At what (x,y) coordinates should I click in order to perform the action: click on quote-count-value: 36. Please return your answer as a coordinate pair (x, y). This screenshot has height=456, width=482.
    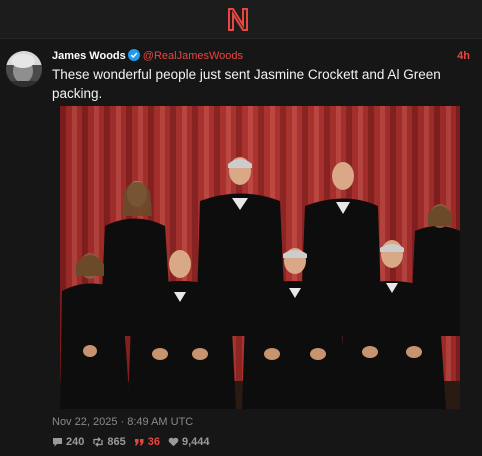
    Looking at the image, I should click on (153, 442).